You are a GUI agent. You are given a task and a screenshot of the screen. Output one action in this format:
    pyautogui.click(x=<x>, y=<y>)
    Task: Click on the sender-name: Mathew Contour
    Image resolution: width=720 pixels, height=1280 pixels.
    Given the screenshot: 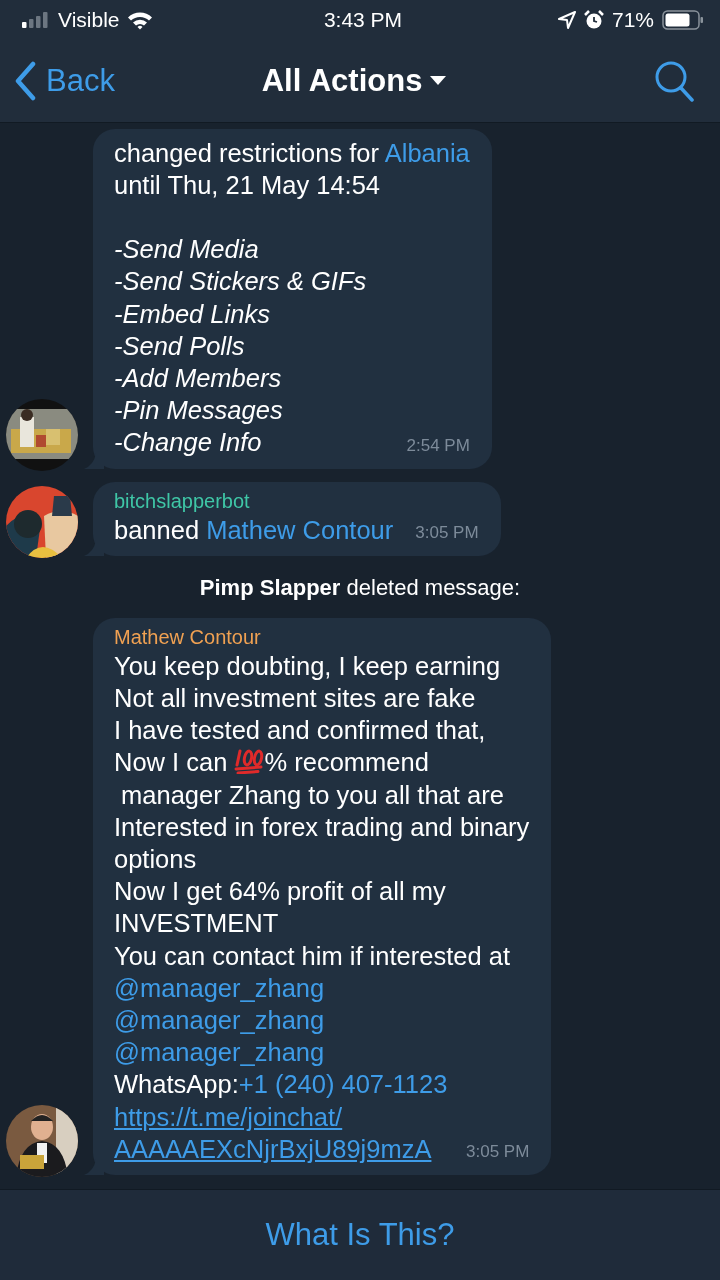 What is the action you would take?
    pyautogui.click(x=188, y=637)
    